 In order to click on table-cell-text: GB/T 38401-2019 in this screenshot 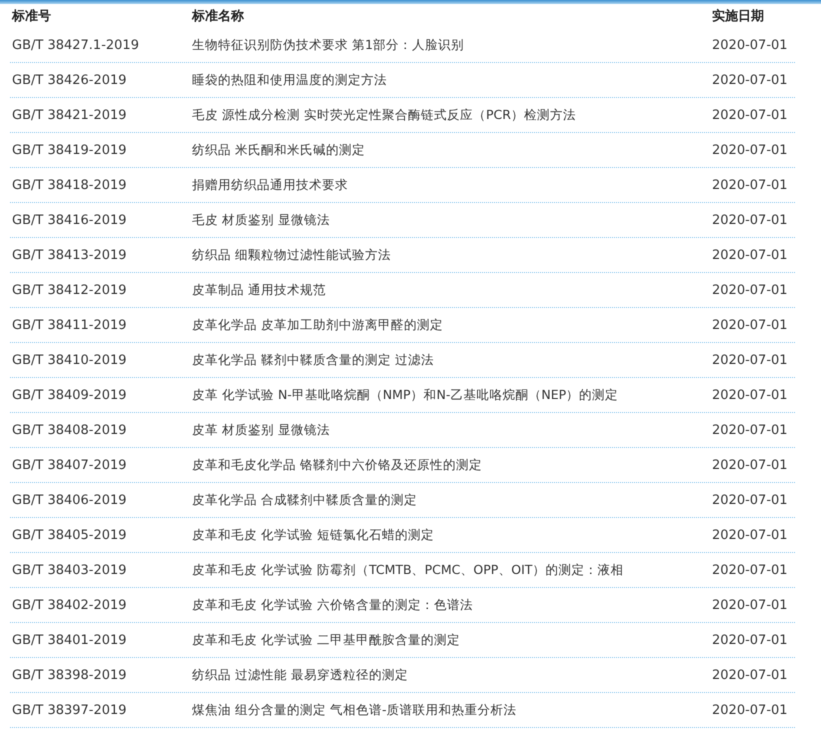, I will do `click(69, 640)`.